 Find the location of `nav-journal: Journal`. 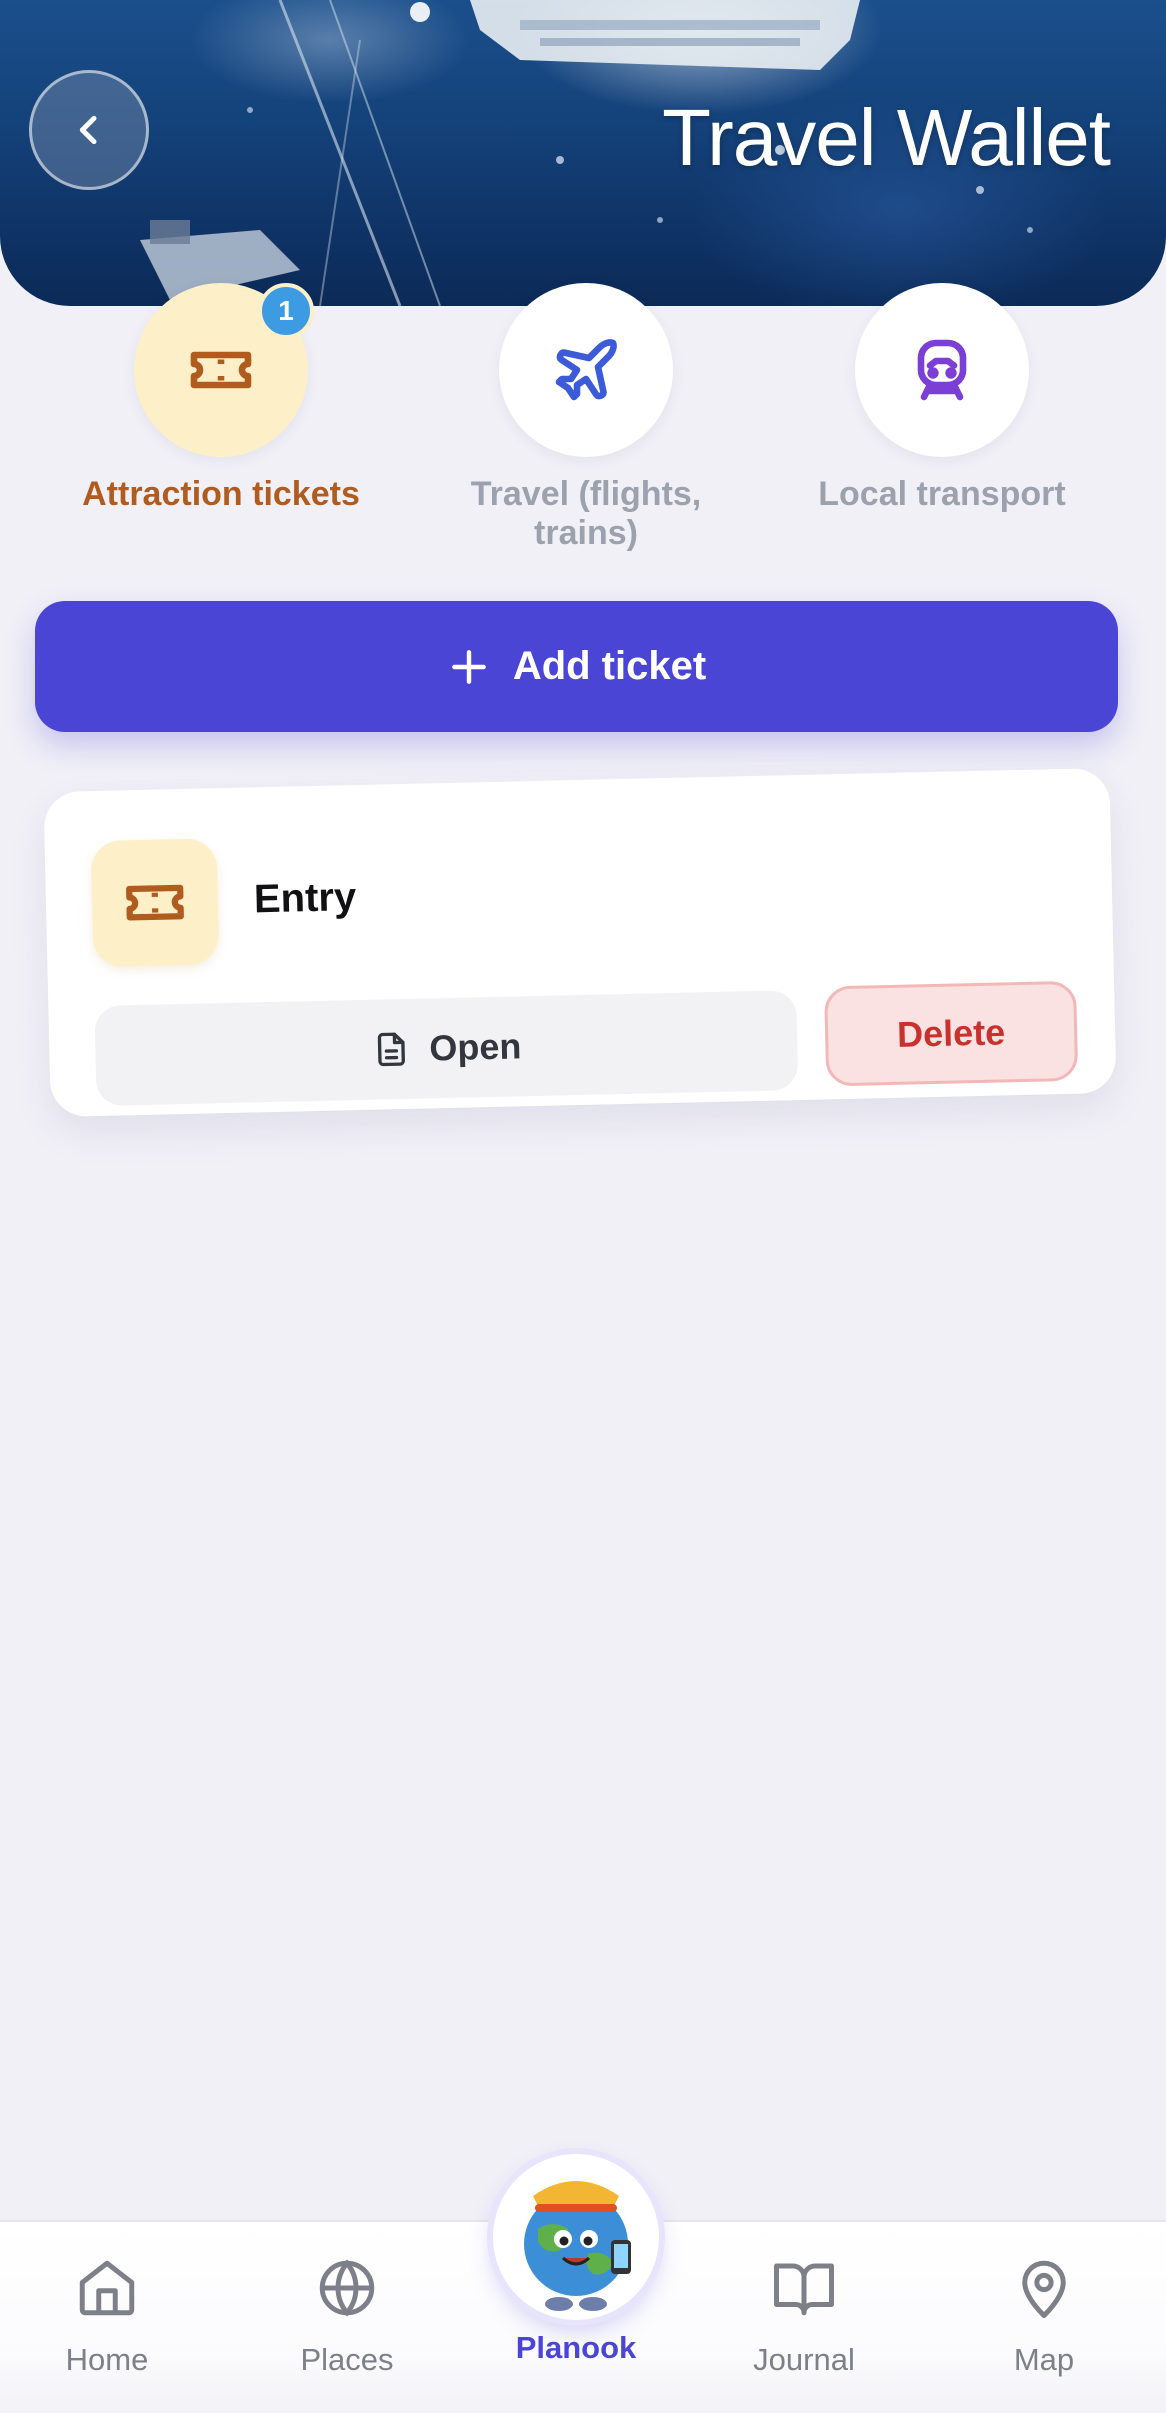

nav-journal: Journal is located at coordinates (804, 2313).